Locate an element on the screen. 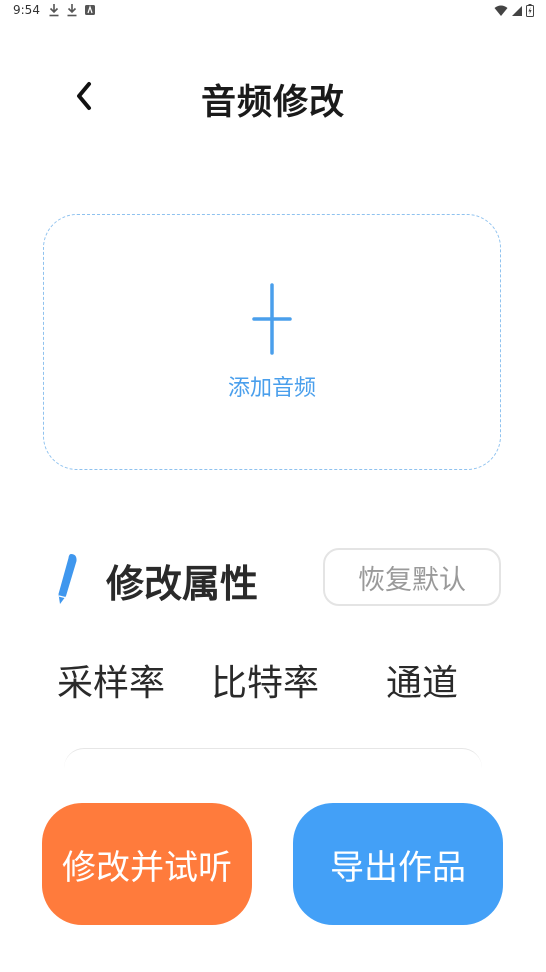 Image resolution: width=546 pixels, height=972 pixels. attribute-selector-panel is located at coordinates (273, 758).